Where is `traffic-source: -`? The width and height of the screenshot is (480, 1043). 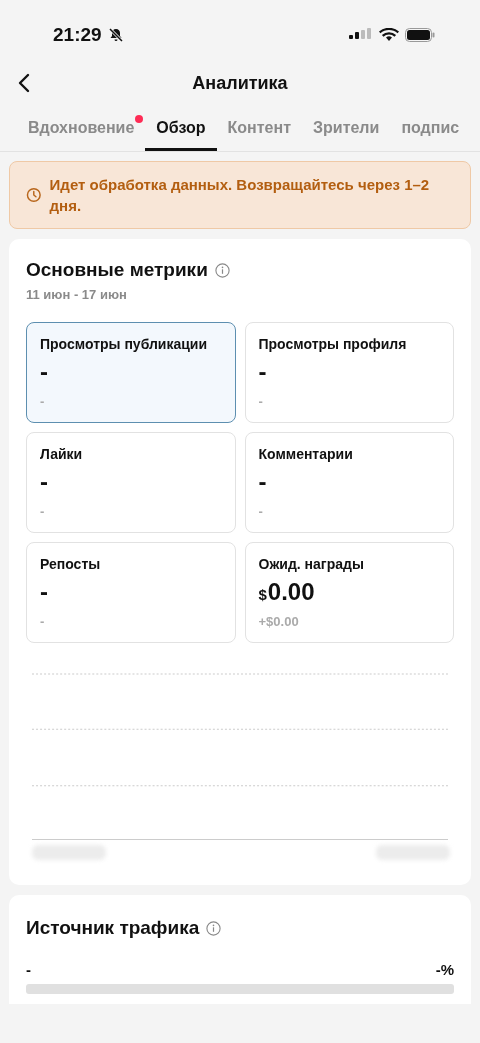 traffic-source: - is located at coordinates (28, 969).